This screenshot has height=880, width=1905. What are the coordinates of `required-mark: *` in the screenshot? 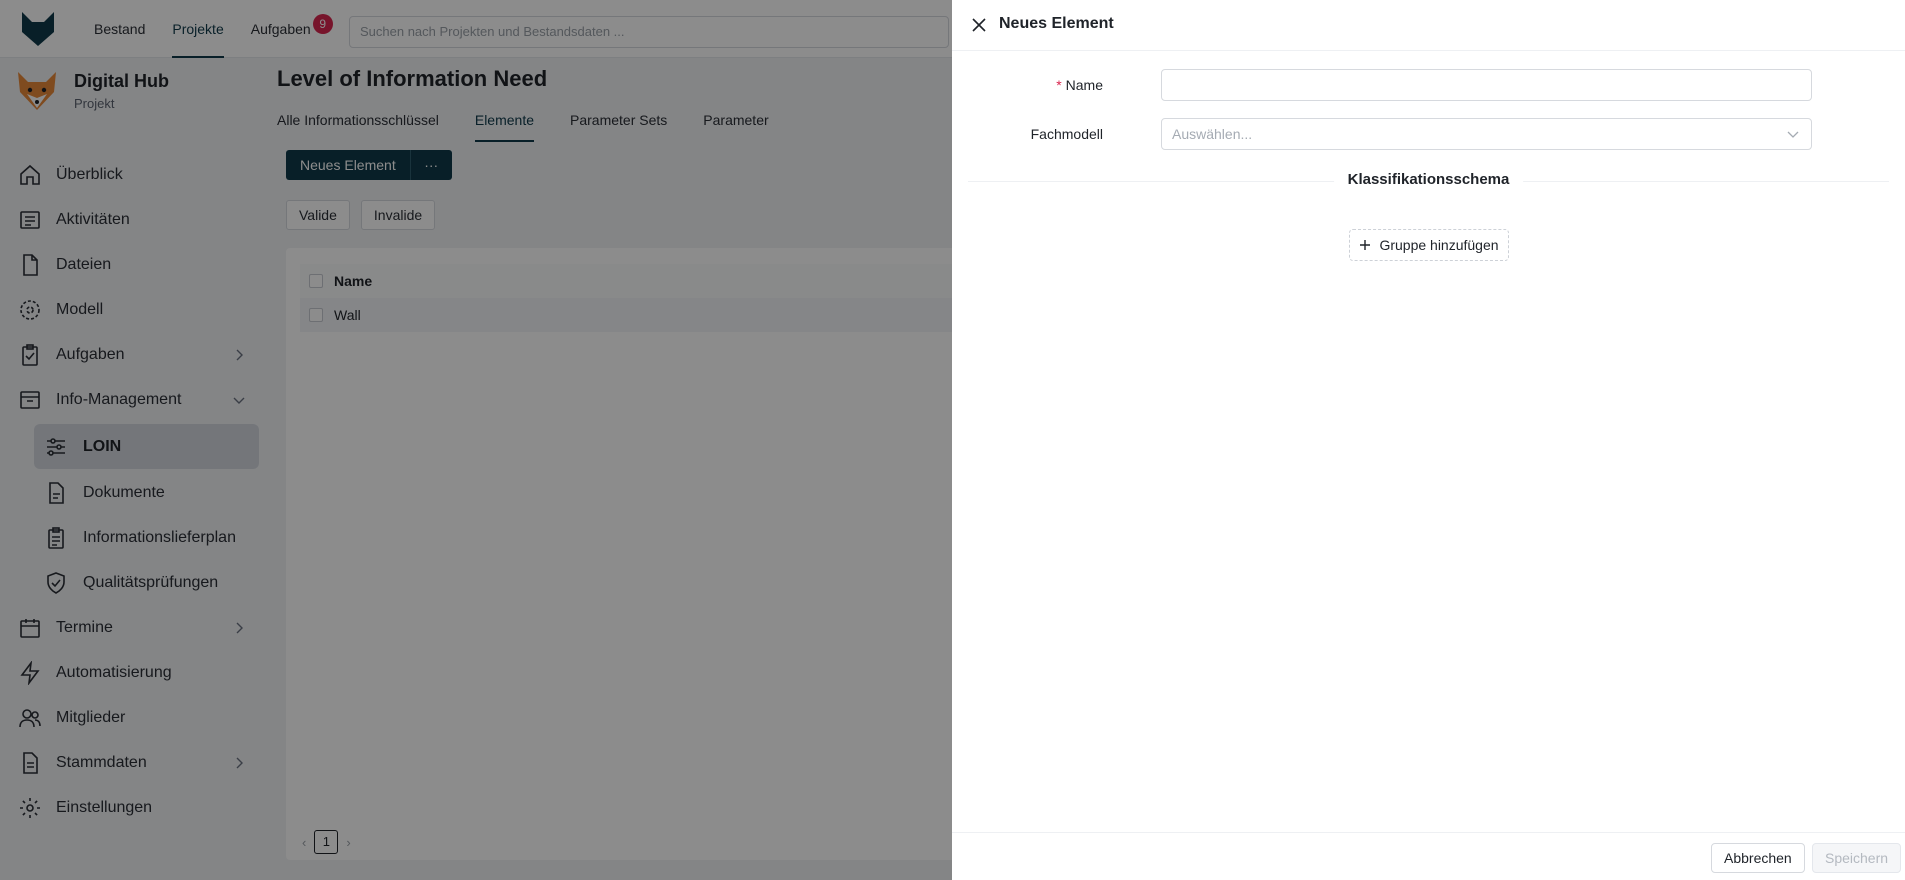 It's located at (1059, 85).